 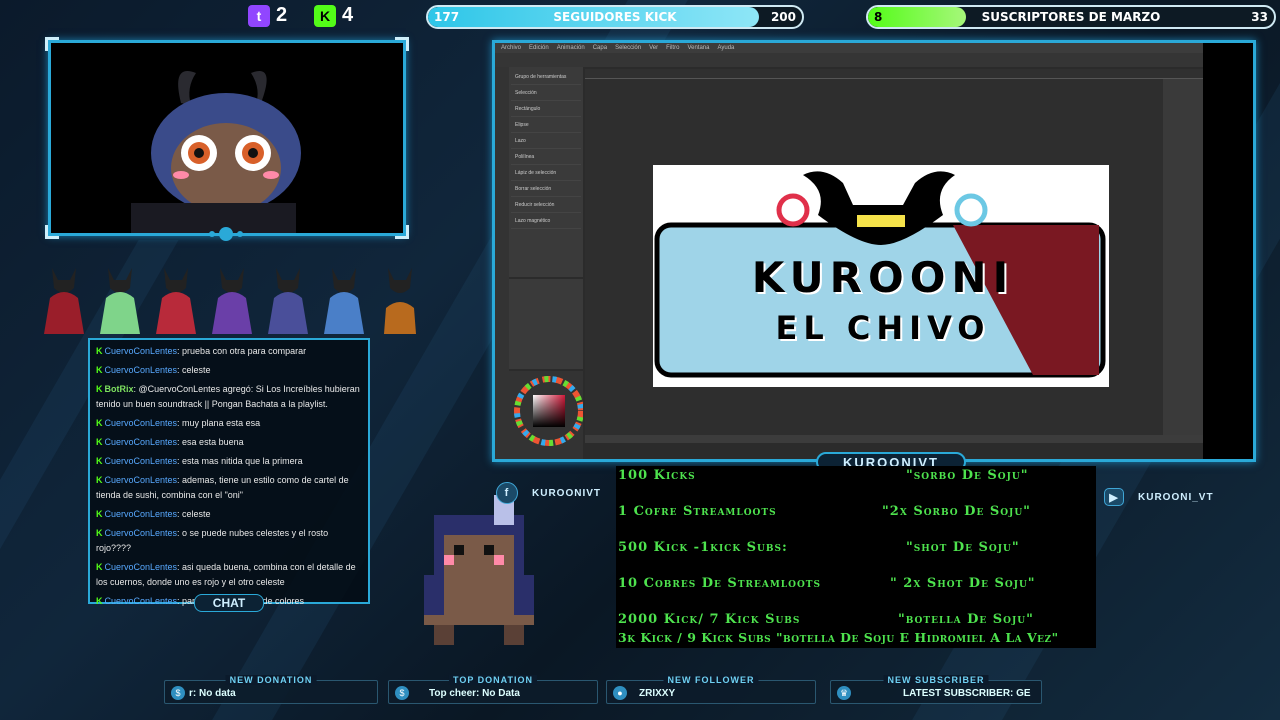 I want to click on kick-count-value: 4, so click(x=348, y=15).